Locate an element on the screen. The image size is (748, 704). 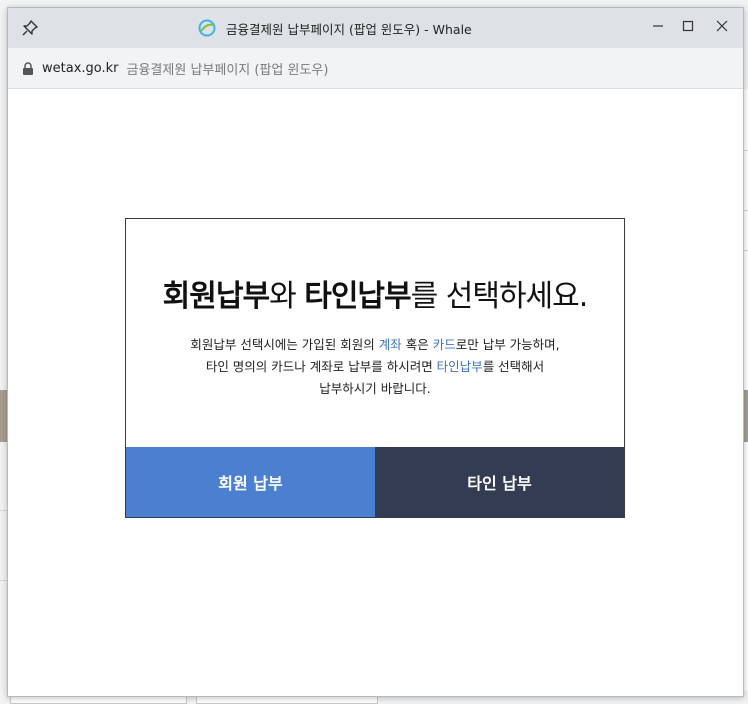
dialog-heading: 회원납부와 타인납부를 선택하세요. is located at coordinates (375, 293).